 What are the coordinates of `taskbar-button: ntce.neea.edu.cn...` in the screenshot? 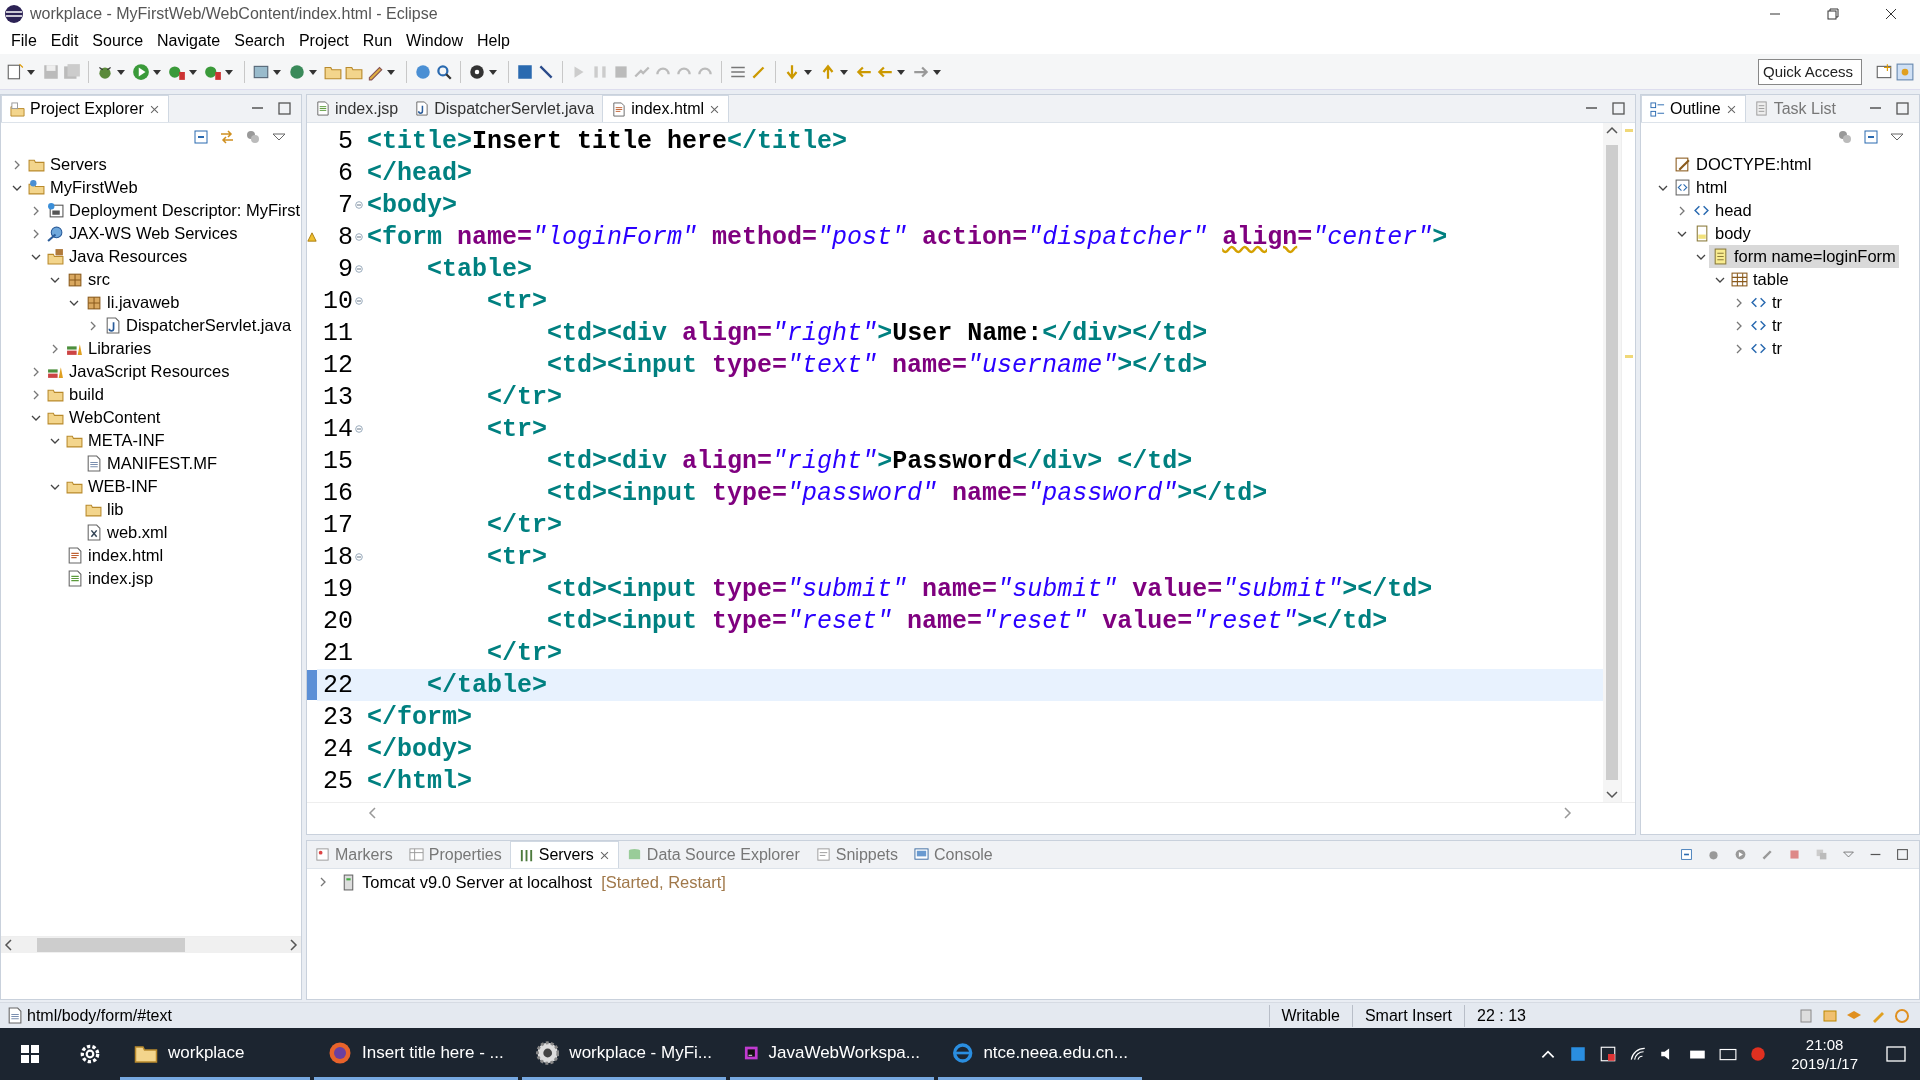 It's located at (1040, 1054).